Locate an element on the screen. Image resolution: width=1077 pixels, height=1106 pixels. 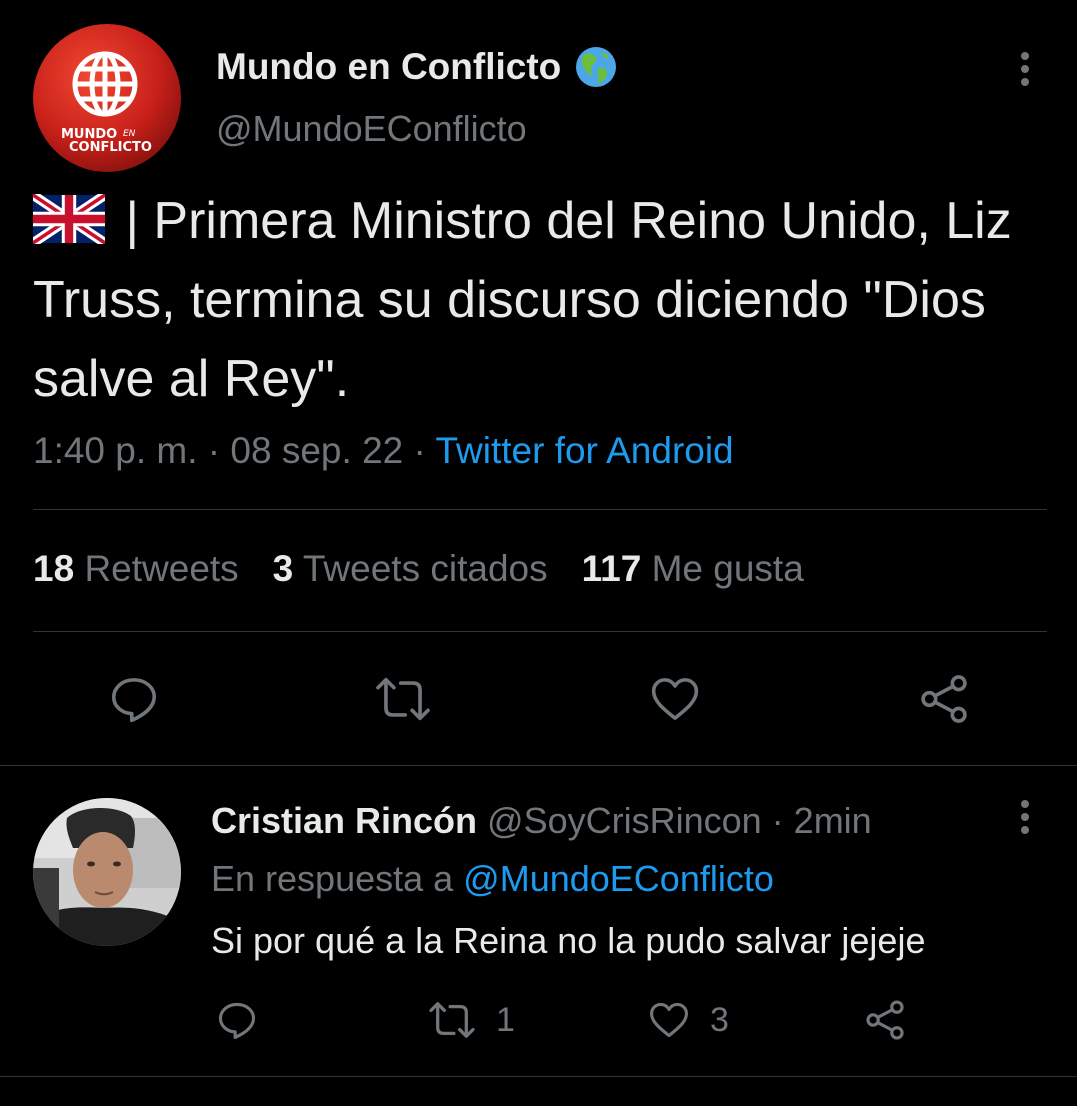
reply-author-handle: @SoyCrisRincon is located at coordinates (624, 820).